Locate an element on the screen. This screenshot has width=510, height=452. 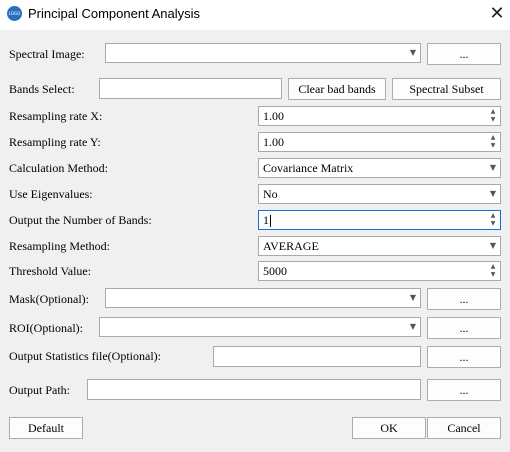
spectral-subset-button: Spectral Subset is located at coordinates (446, 89).